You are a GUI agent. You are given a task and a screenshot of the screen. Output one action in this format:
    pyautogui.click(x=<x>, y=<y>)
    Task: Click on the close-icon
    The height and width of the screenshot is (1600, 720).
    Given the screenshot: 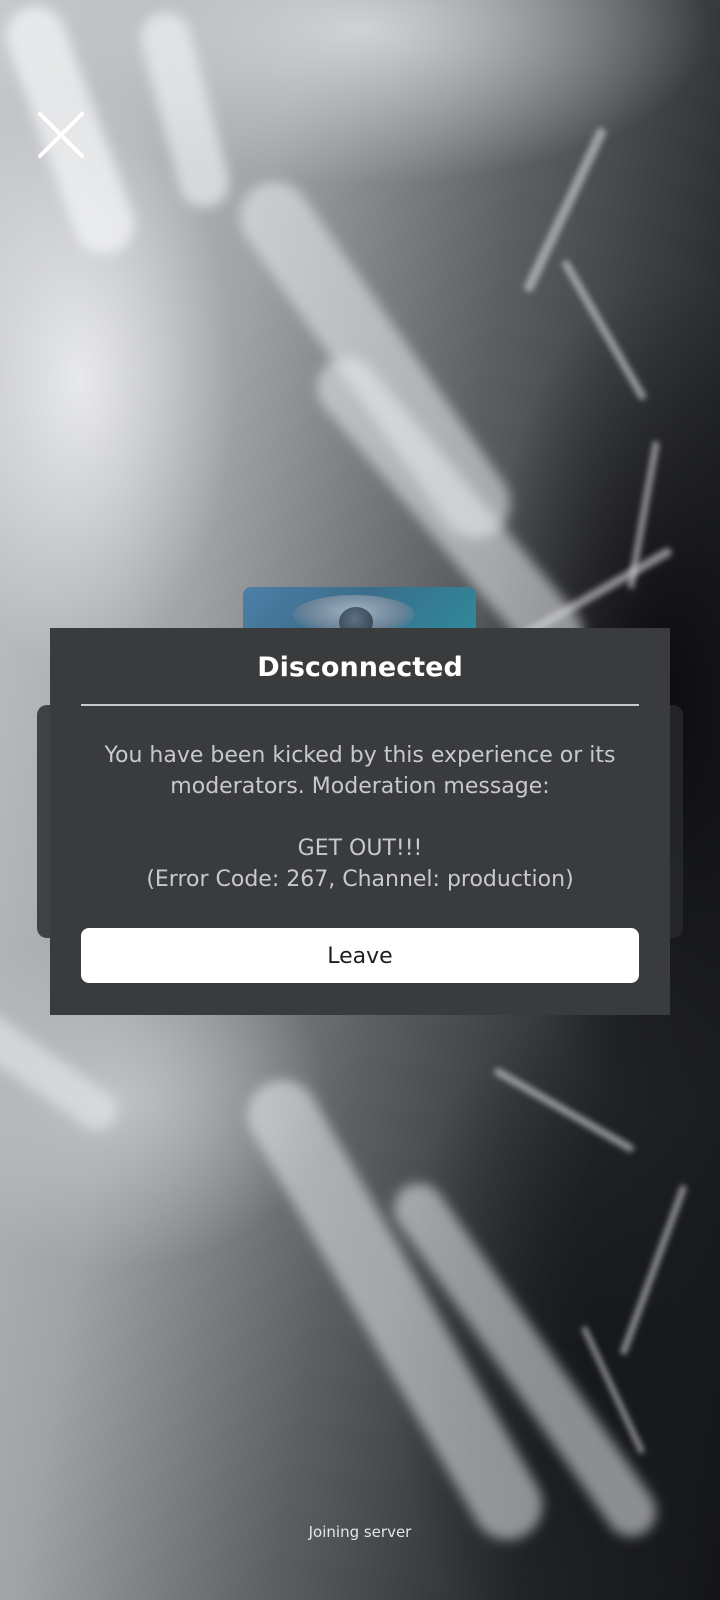 What is the action you would take?
    pyautogui.click(x=61, y=135)
    